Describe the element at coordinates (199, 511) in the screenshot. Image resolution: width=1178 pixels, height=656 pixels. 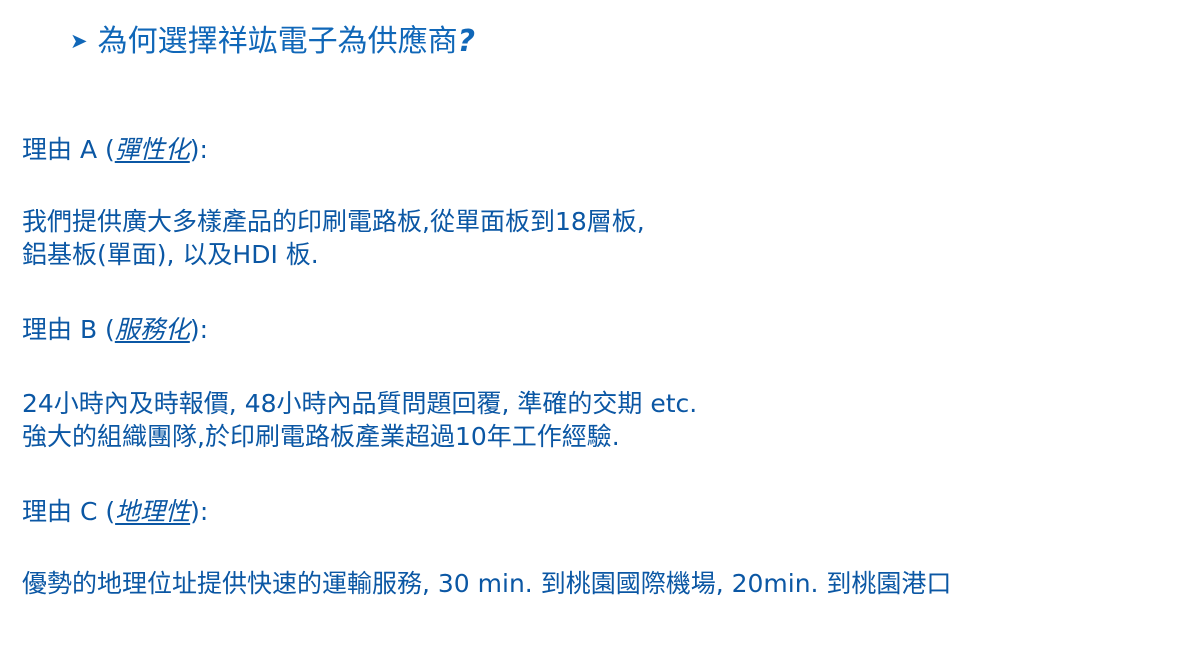
I see `reason-c-suffix: ):` at that location.